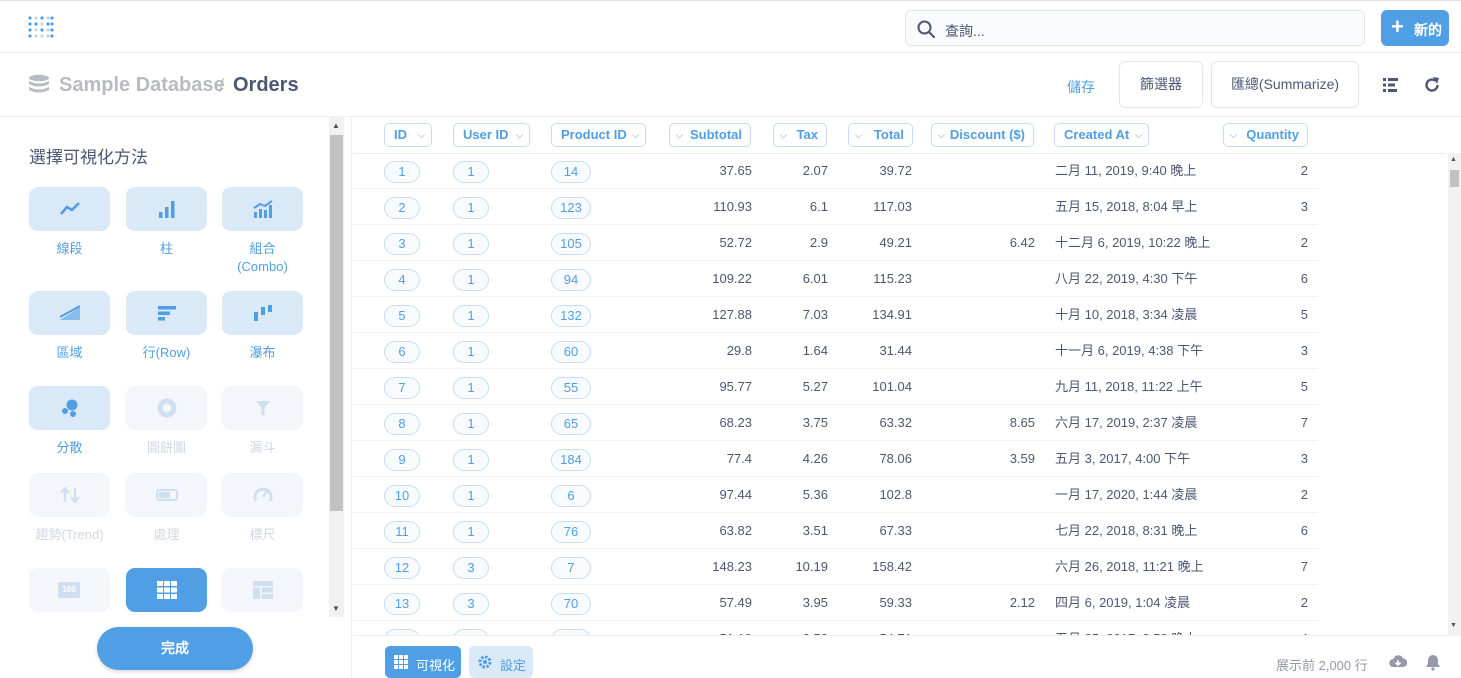 This screenshot has width=1461, height=678. I want to click on id-pill: 105, so click(571, 244).